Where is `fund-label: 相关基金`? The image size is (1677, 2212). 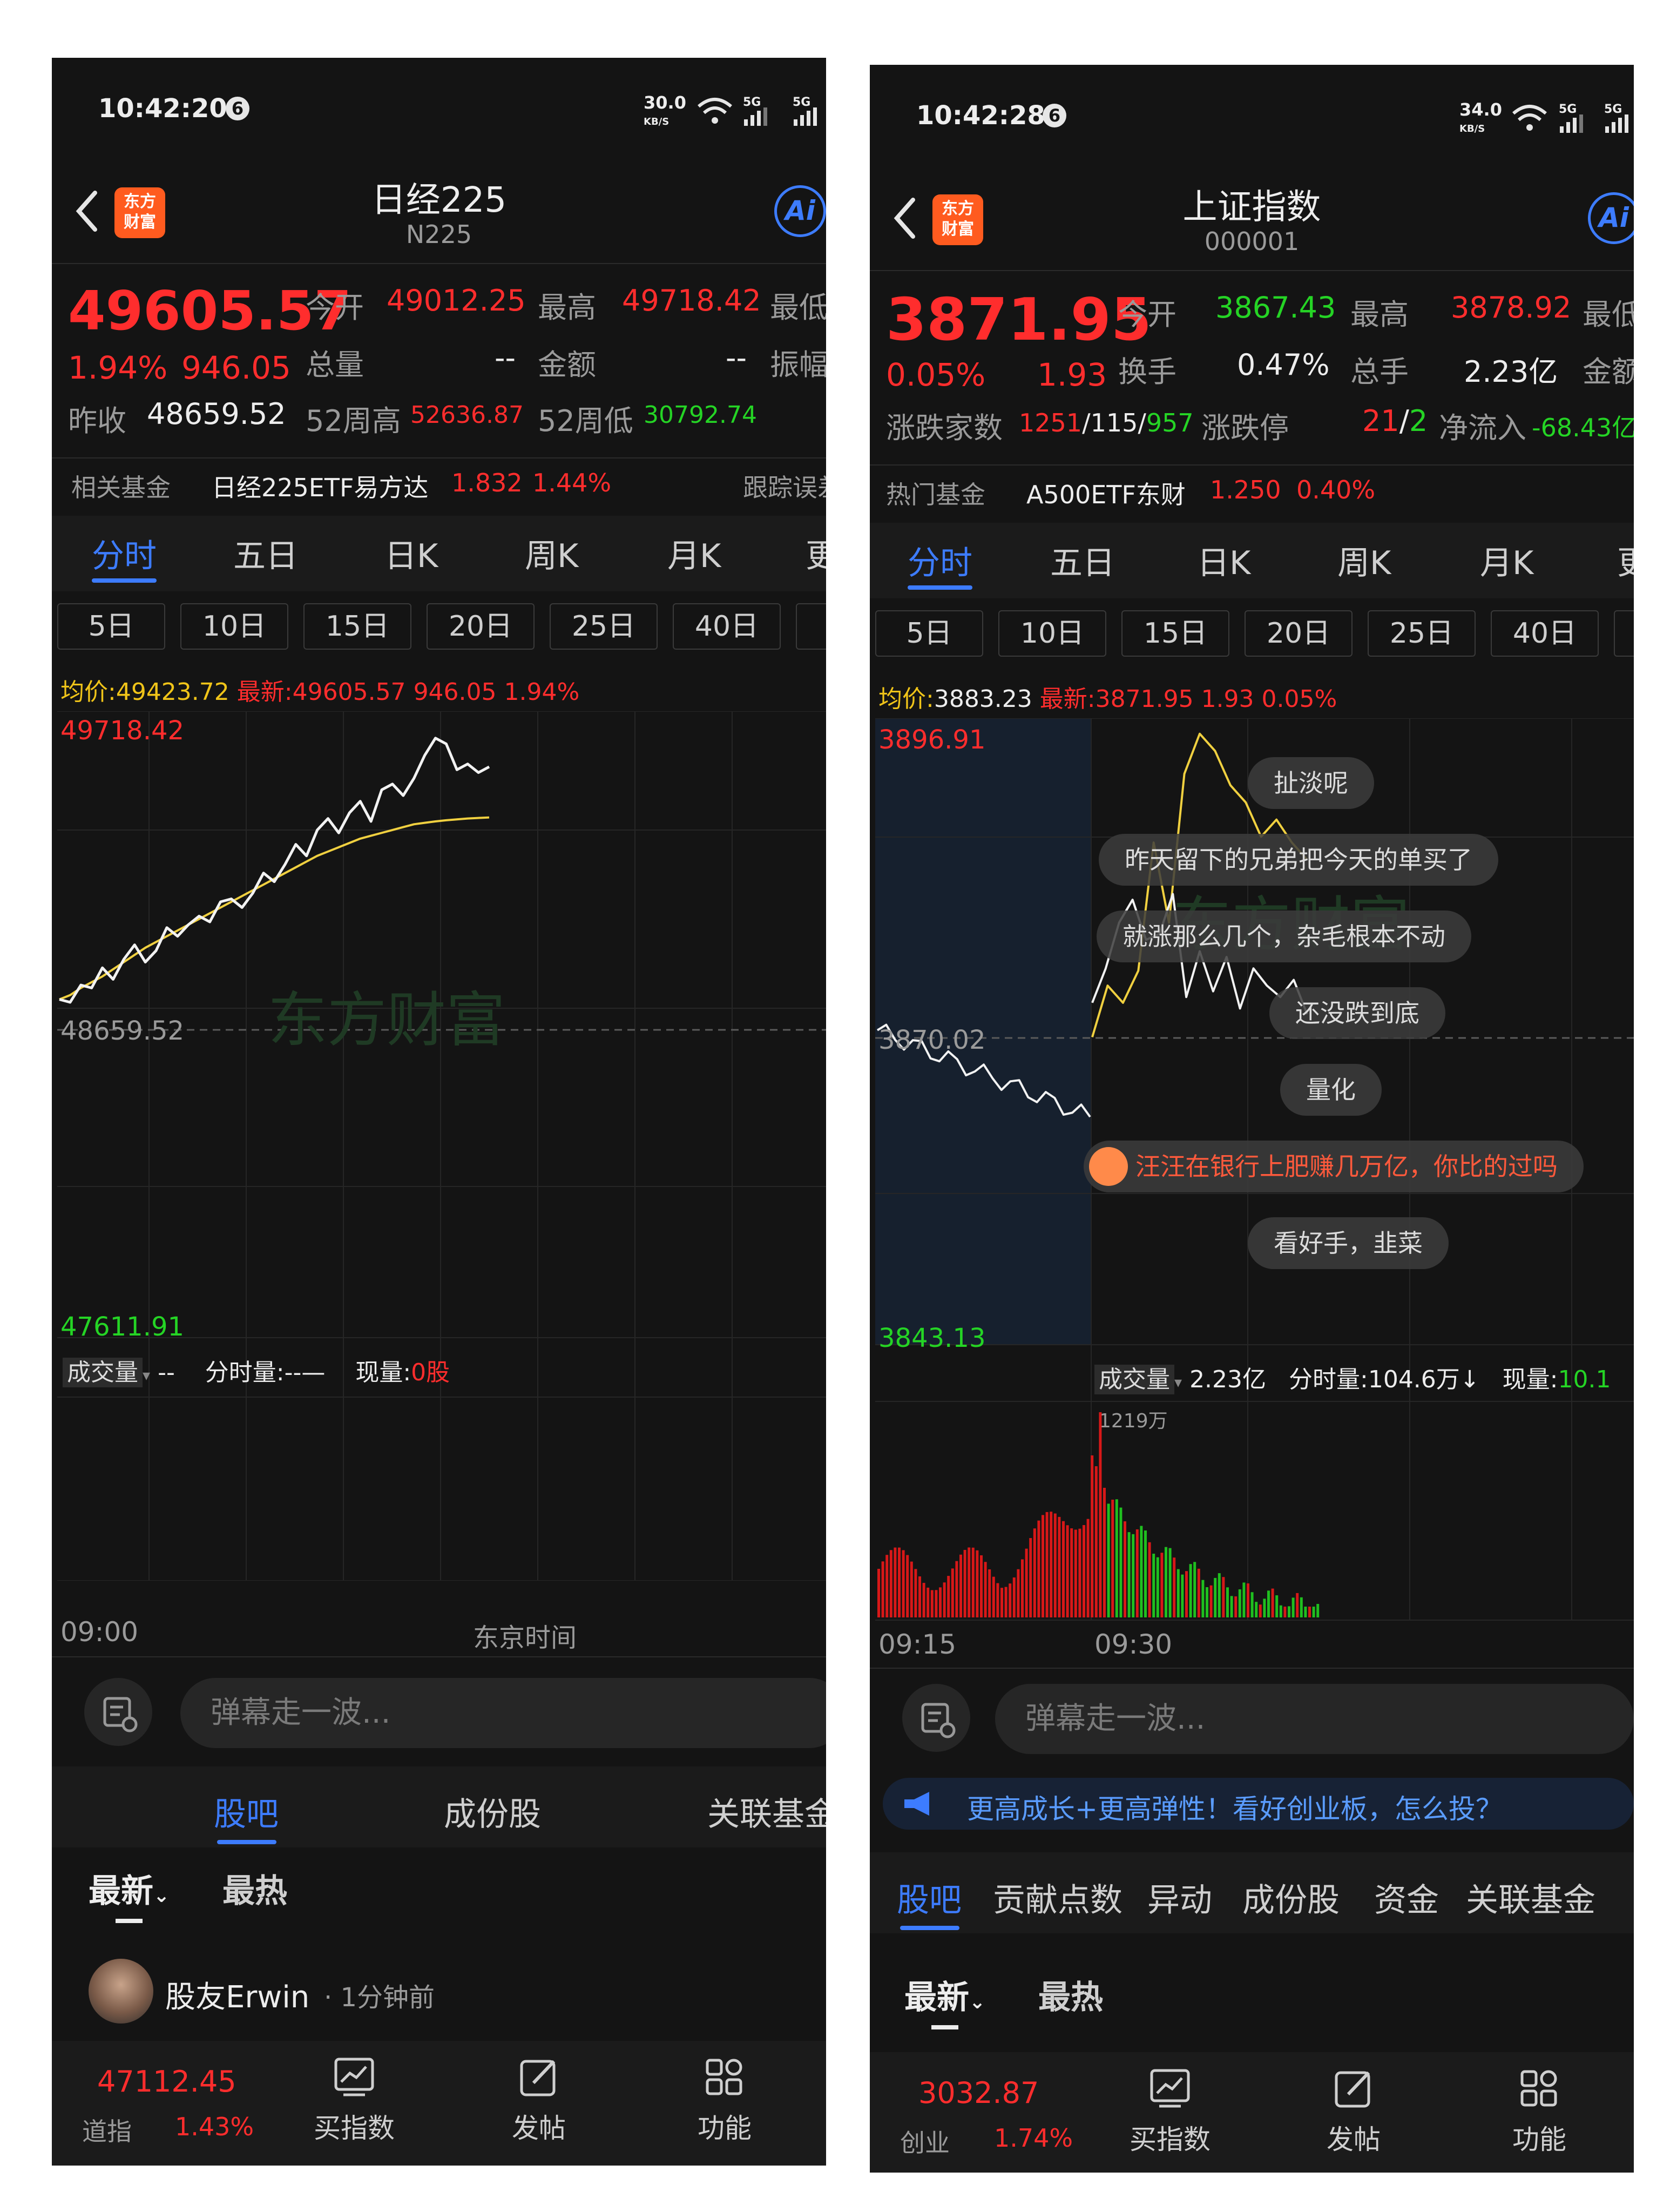 fund-label: 相关基金 is located at coordinates (121, 487).